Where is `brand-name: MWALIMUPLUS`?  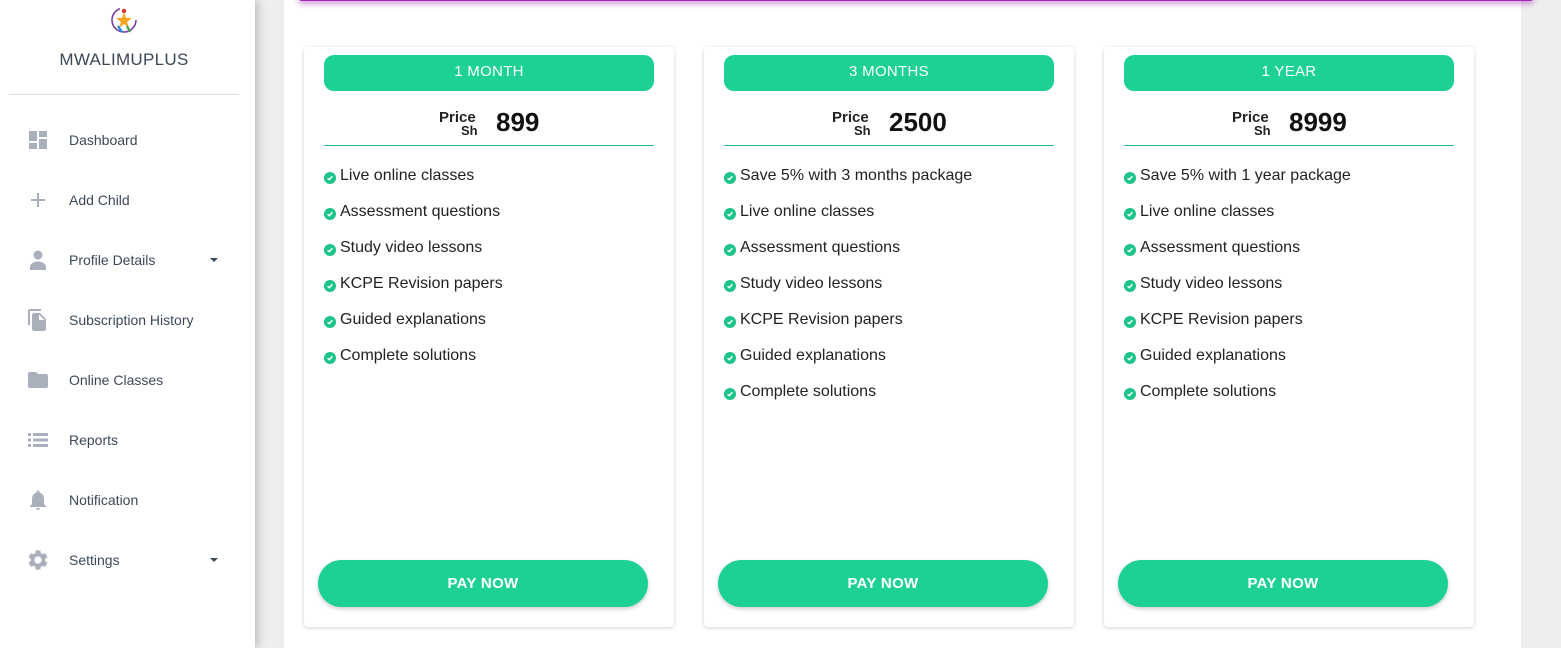 brand-name: MWALIMUPLUS is located at coordinates (124, 59).